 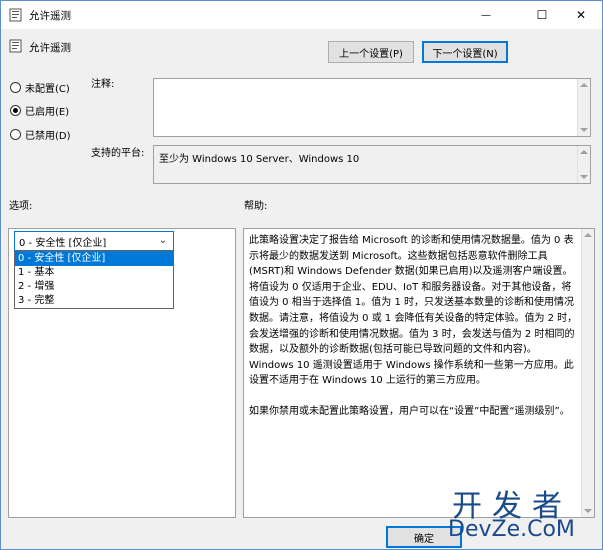 What do you see at coordinates (94, 259) in the screenshot?
I see `dropdown-option-security: 0 - 安全性 [仅企业]` at bounding box center [94, 259].